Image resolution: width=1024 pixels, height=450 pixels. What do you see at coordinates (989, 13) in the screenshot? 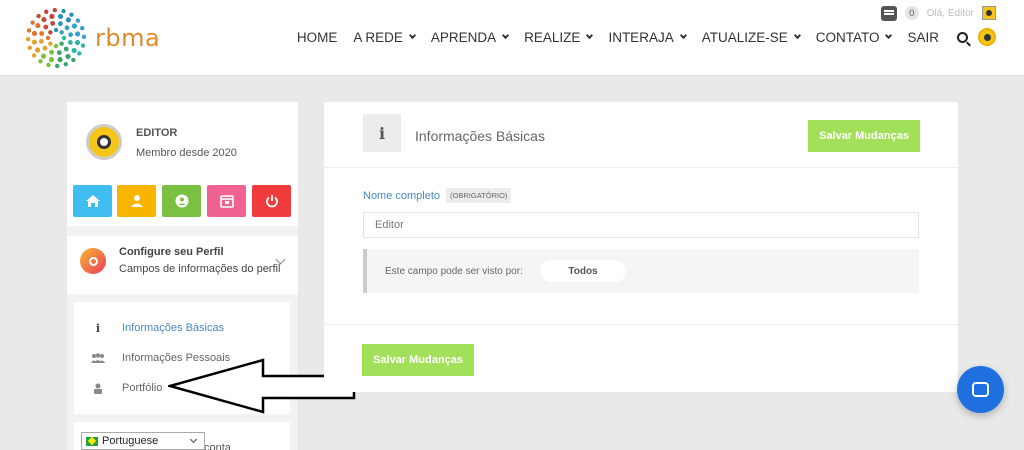
I see `user-avatar-small` at bounding box center [989, 13].